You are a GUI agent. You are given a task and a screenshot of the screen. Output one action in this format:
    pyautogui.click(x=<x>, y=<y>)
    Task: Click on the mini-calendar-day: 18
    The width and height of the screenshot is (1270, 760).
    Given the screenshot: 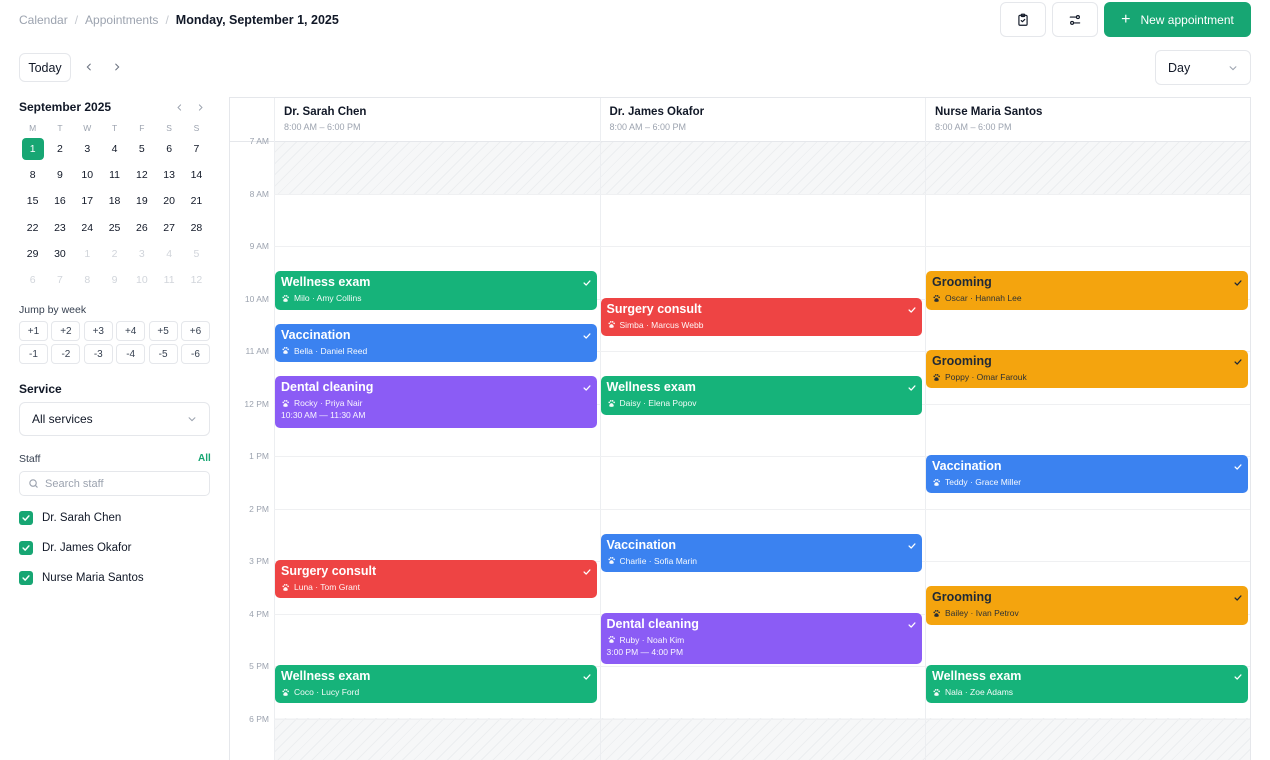 What is the action you would take?
    pyautogui.click(x=114, y=201)
    